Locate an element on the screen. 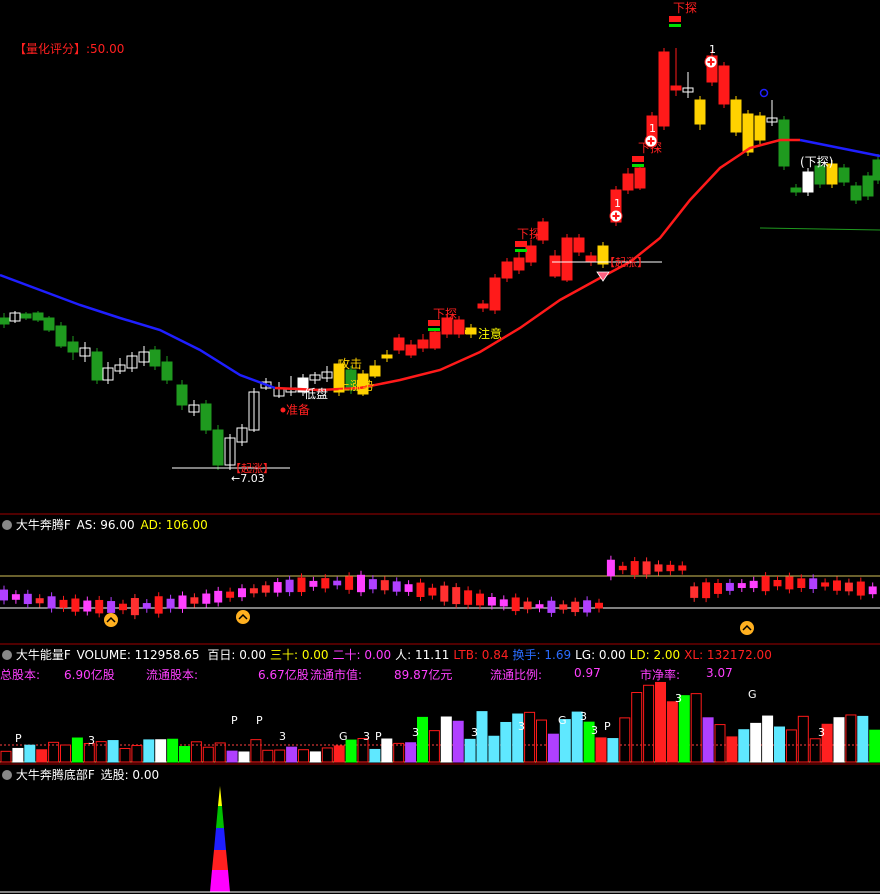 The width and height of the screenshot is (880, 894). panel3-field: 二十: 0.00 is located at coordinates (362, 655).